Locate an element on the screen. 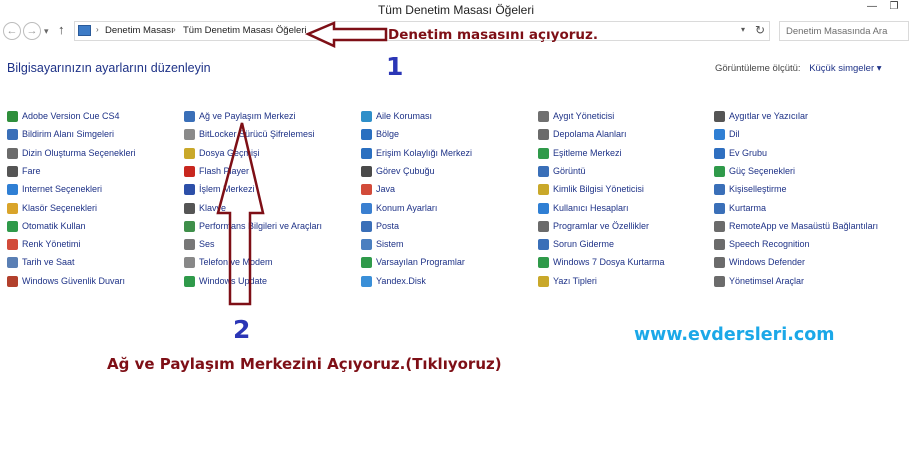 The width and height of the screenshot is (912, 453). annotation-step2-number: 2 is located at coordinates (242, 329).